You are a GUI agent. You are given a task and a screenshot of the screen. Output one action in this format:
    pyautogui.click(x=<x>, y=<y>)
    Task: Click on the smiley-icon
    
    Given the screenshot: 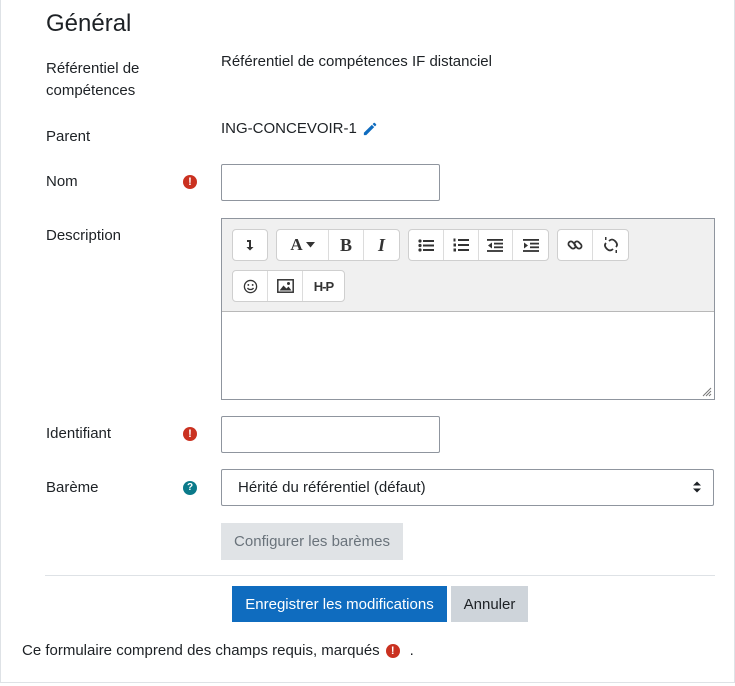 What is the action you would take?
    pyautogui.click(x=250, y=286)
    